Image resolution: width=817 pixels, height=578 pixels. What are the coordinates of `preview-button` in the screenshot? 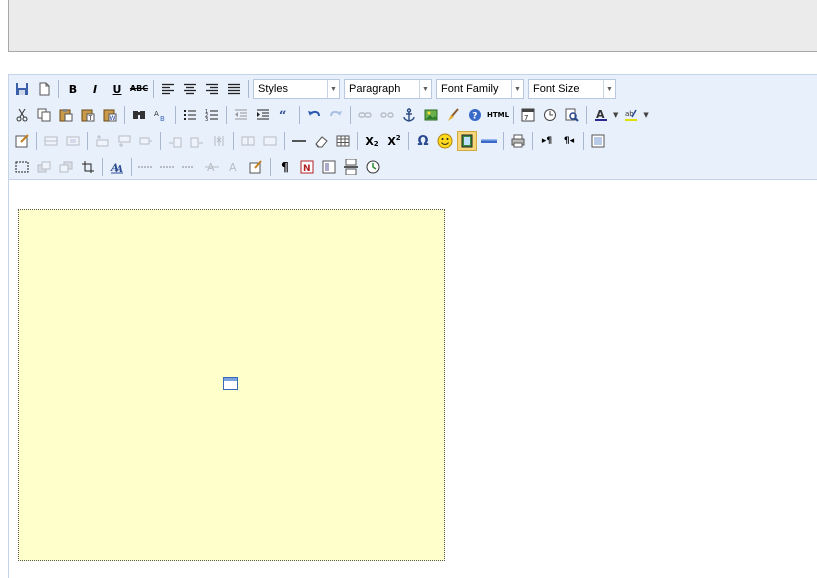 It's located at (572, 115).